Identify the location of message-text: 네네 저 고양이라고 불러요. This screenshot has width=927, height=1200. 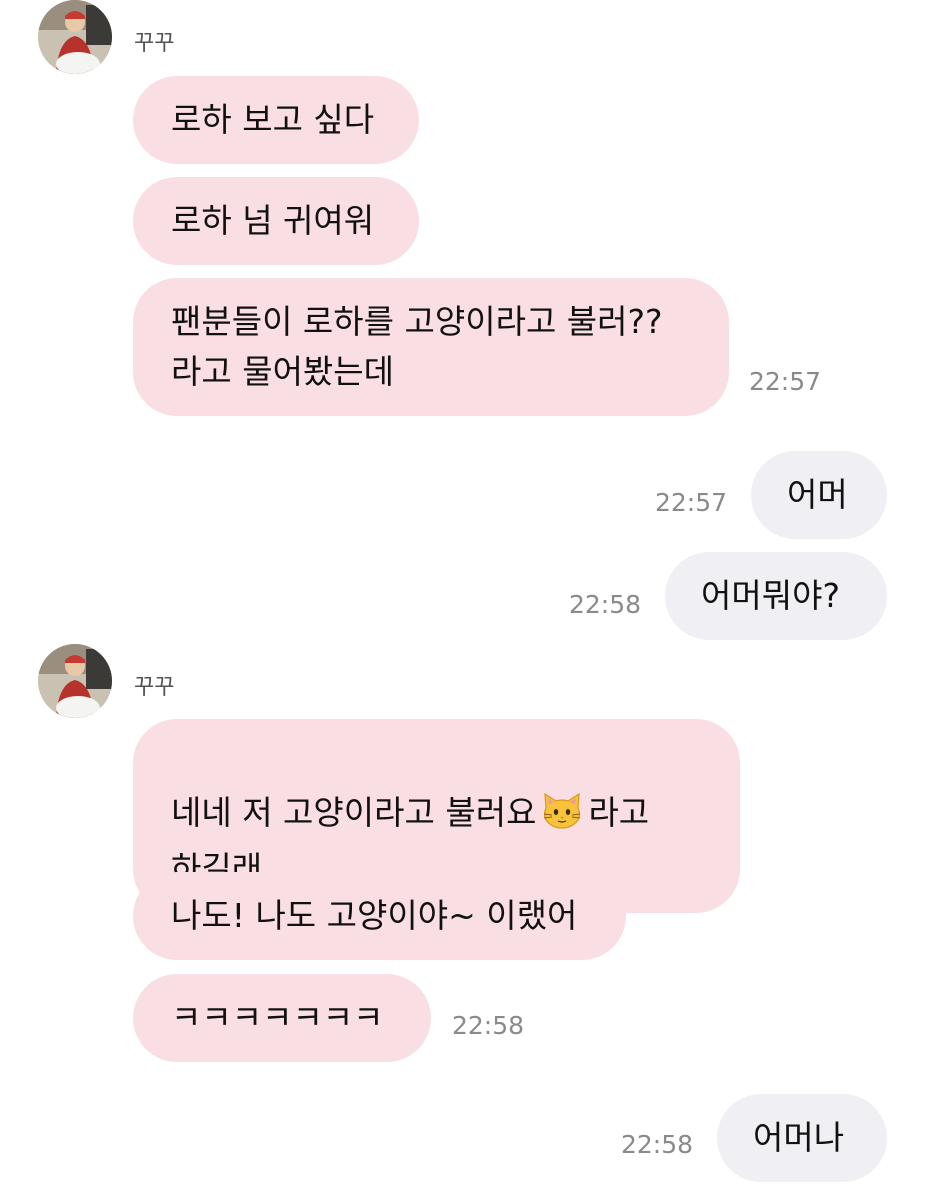
(354, 812).